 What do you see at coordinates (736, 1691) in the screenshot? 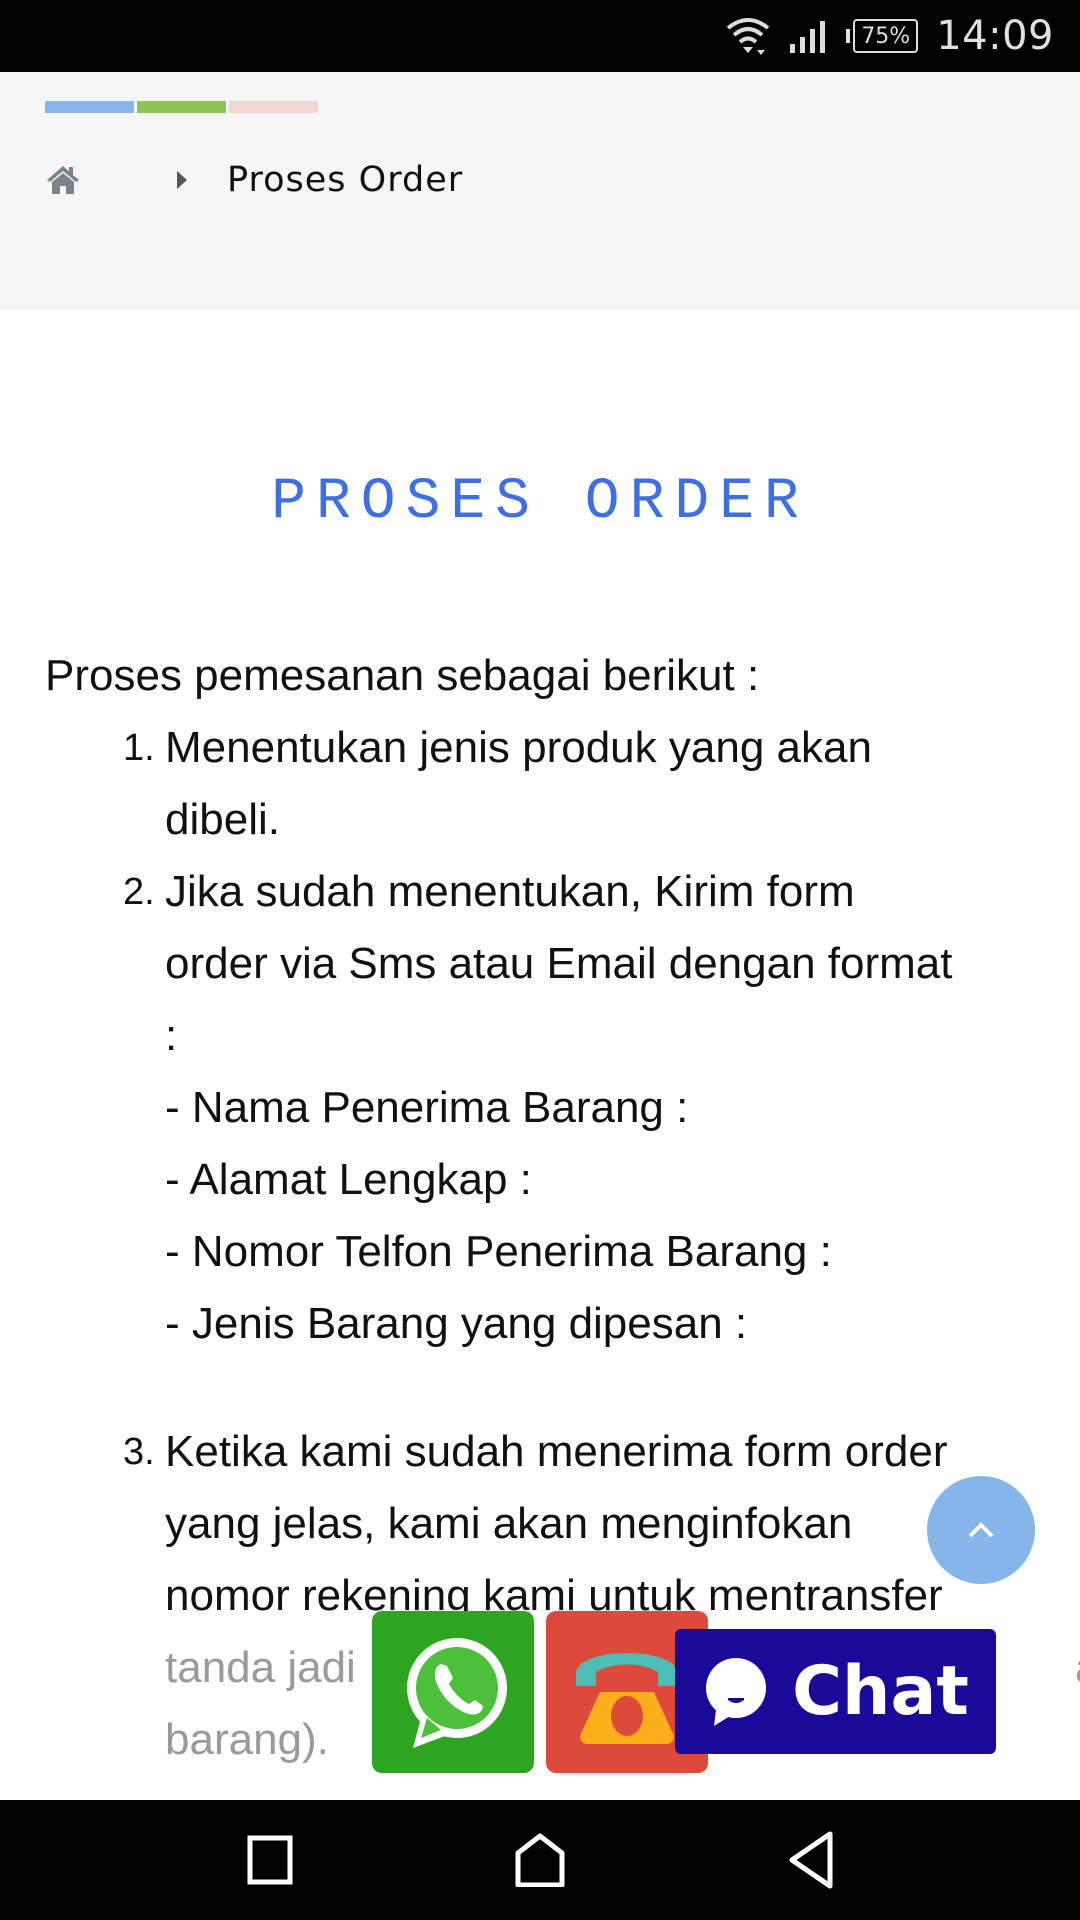
I see `chat-bubble-icon` at bounding box center [736, 1691].